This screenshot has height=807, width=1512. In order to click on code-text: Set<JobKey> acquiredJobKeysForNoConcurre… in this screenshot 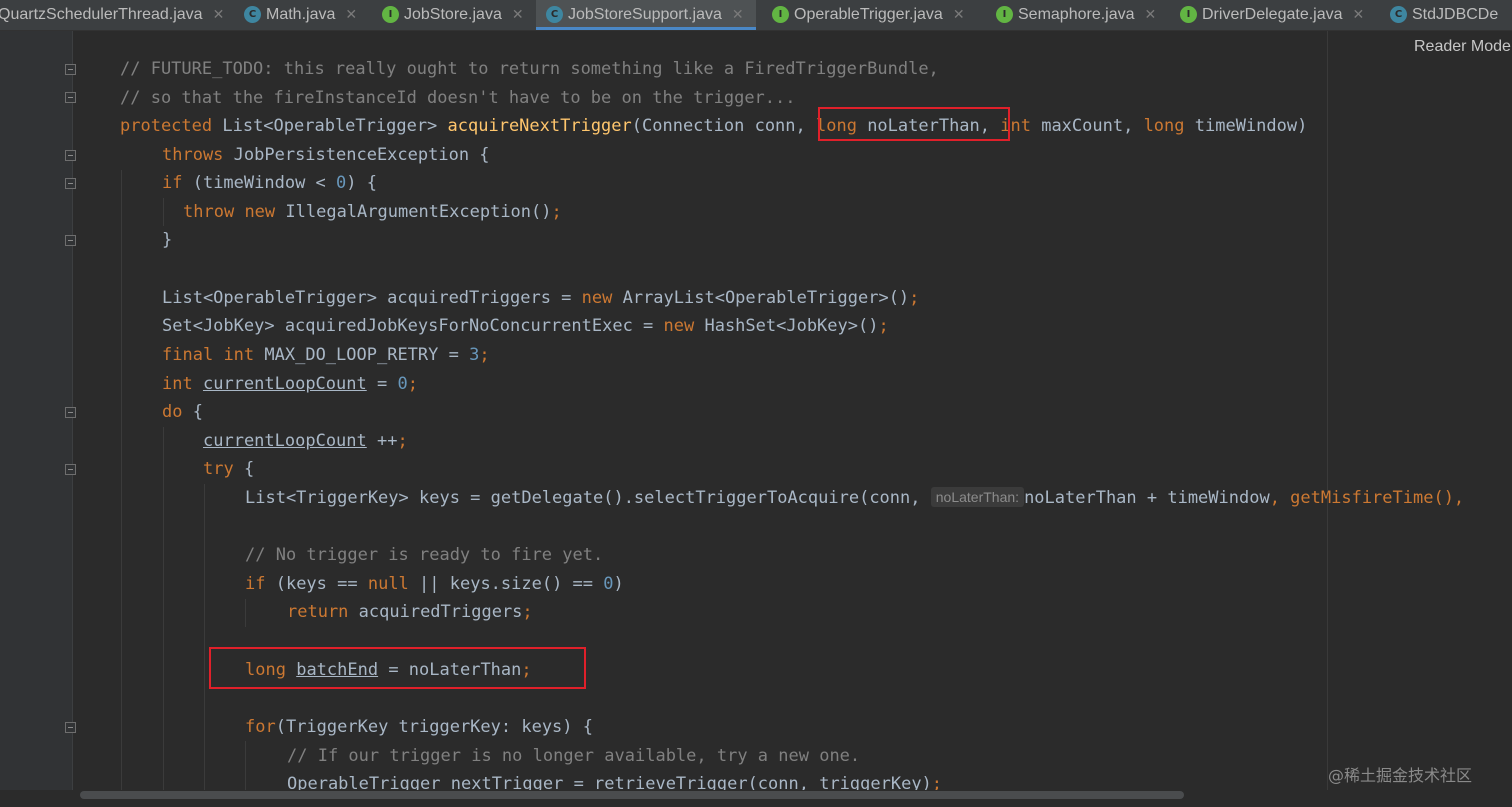, I will do `click(413, 326)`.